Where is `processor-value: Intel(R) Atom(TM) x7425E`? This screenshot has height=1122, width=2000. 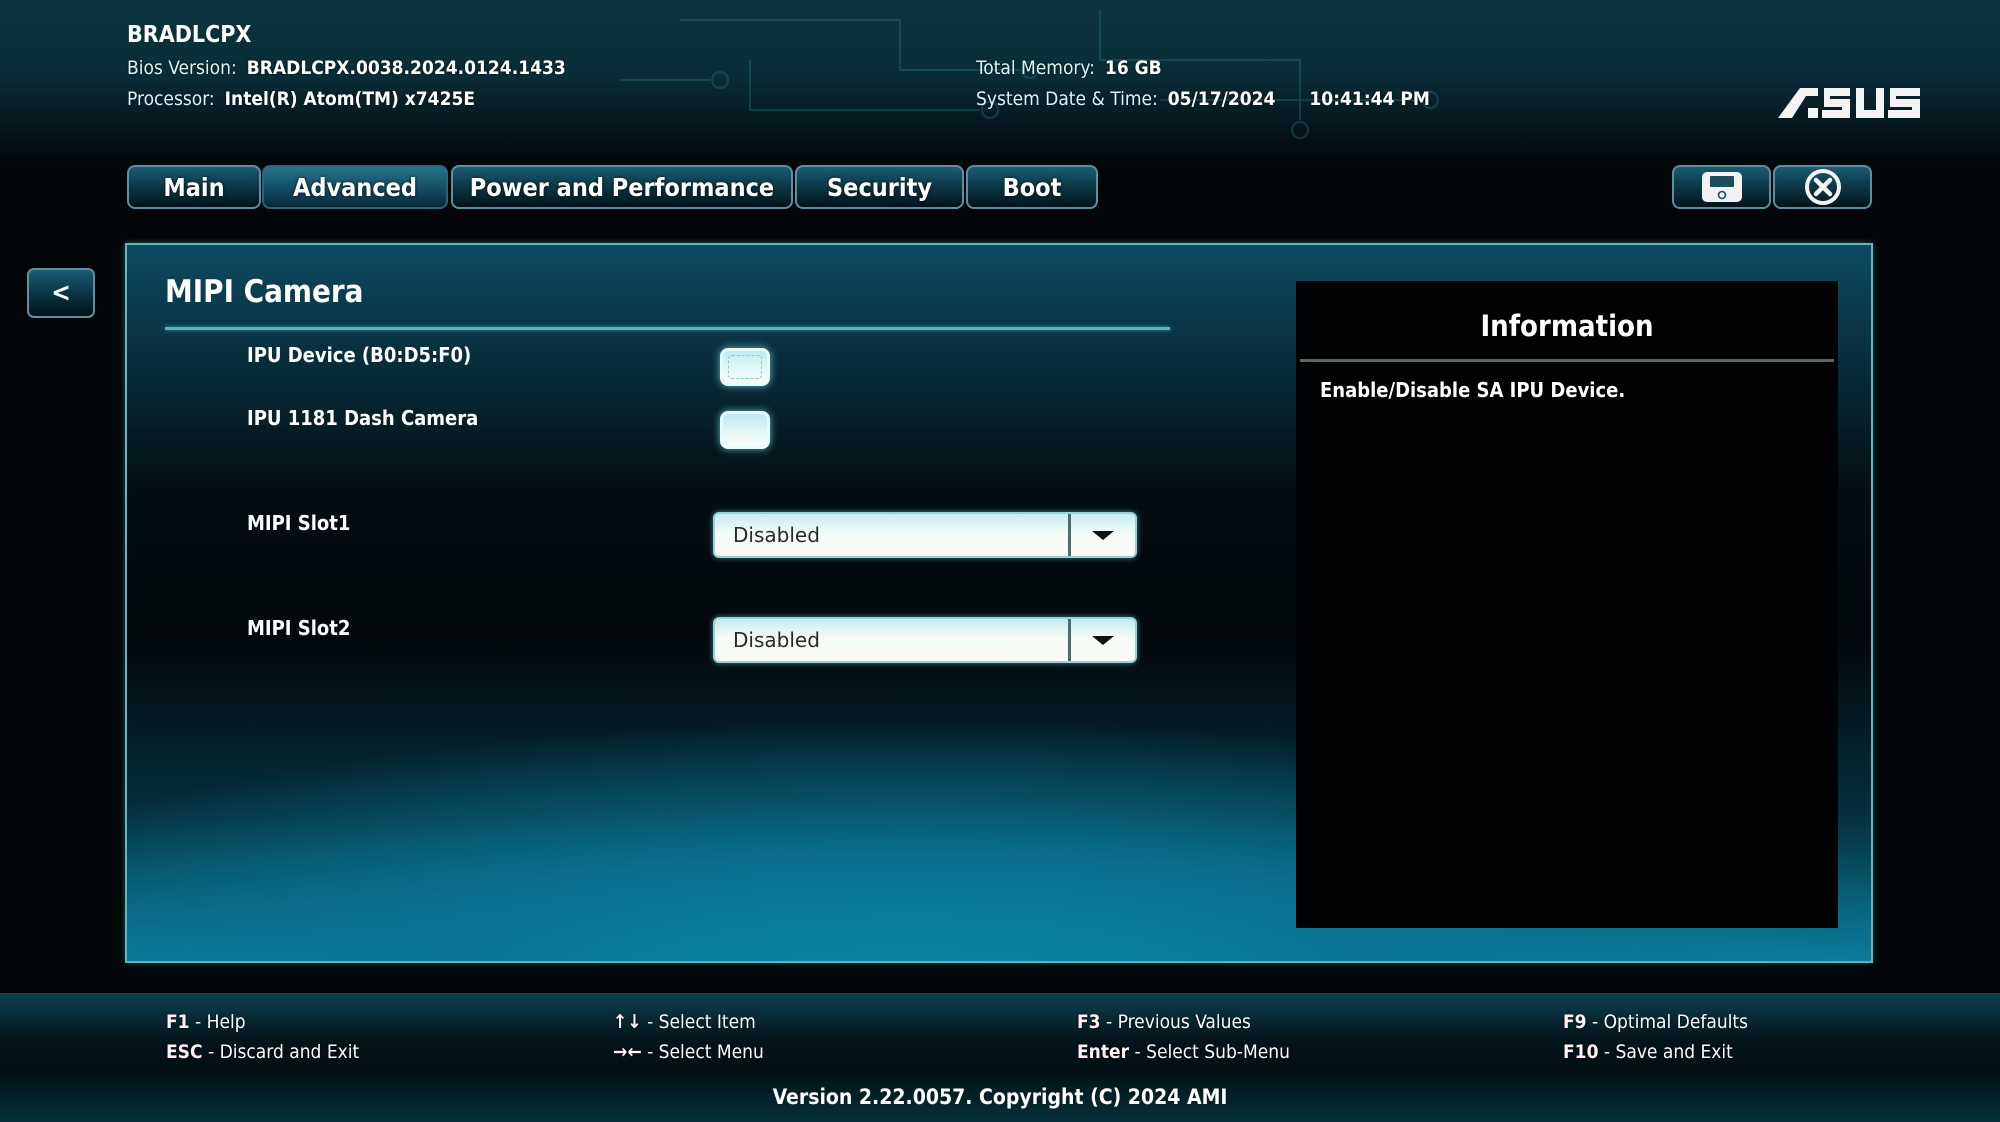 processor-value: Intel(R) Atom(TM) x7425E is located at coordinates (350, 99).